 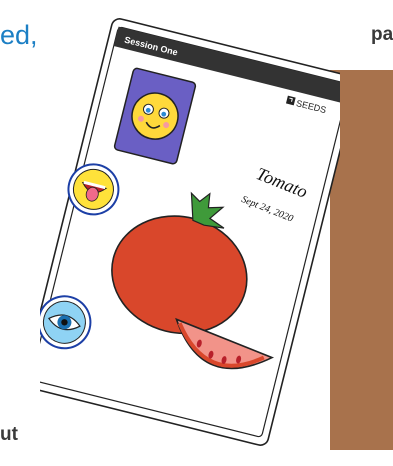 I want to click on text-fragment-bottom: ut, so click(x=9, y=434).